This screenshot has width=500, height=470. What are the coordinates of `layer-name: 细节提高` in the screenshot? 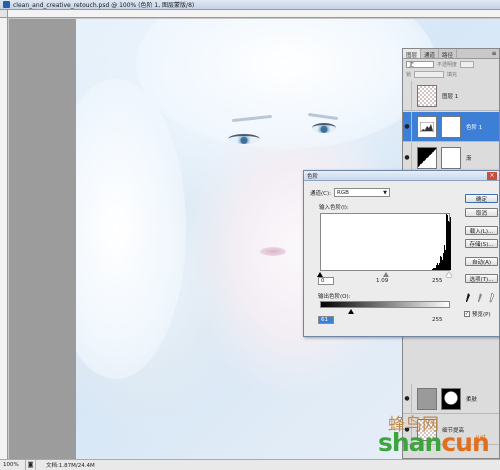 It's located at (453, 430).